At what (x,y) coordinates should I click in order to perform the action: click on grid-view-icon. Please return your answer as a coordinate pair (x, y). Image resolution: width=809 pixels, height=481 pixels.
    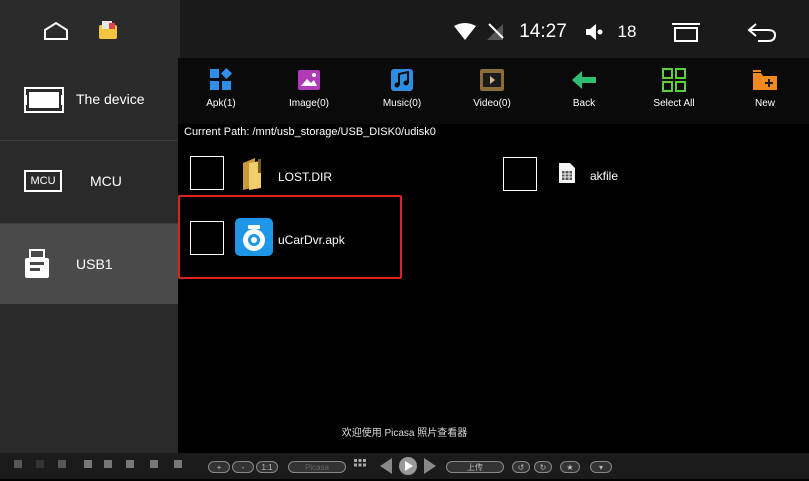
    Looking at the image, I should click on (360, 464).